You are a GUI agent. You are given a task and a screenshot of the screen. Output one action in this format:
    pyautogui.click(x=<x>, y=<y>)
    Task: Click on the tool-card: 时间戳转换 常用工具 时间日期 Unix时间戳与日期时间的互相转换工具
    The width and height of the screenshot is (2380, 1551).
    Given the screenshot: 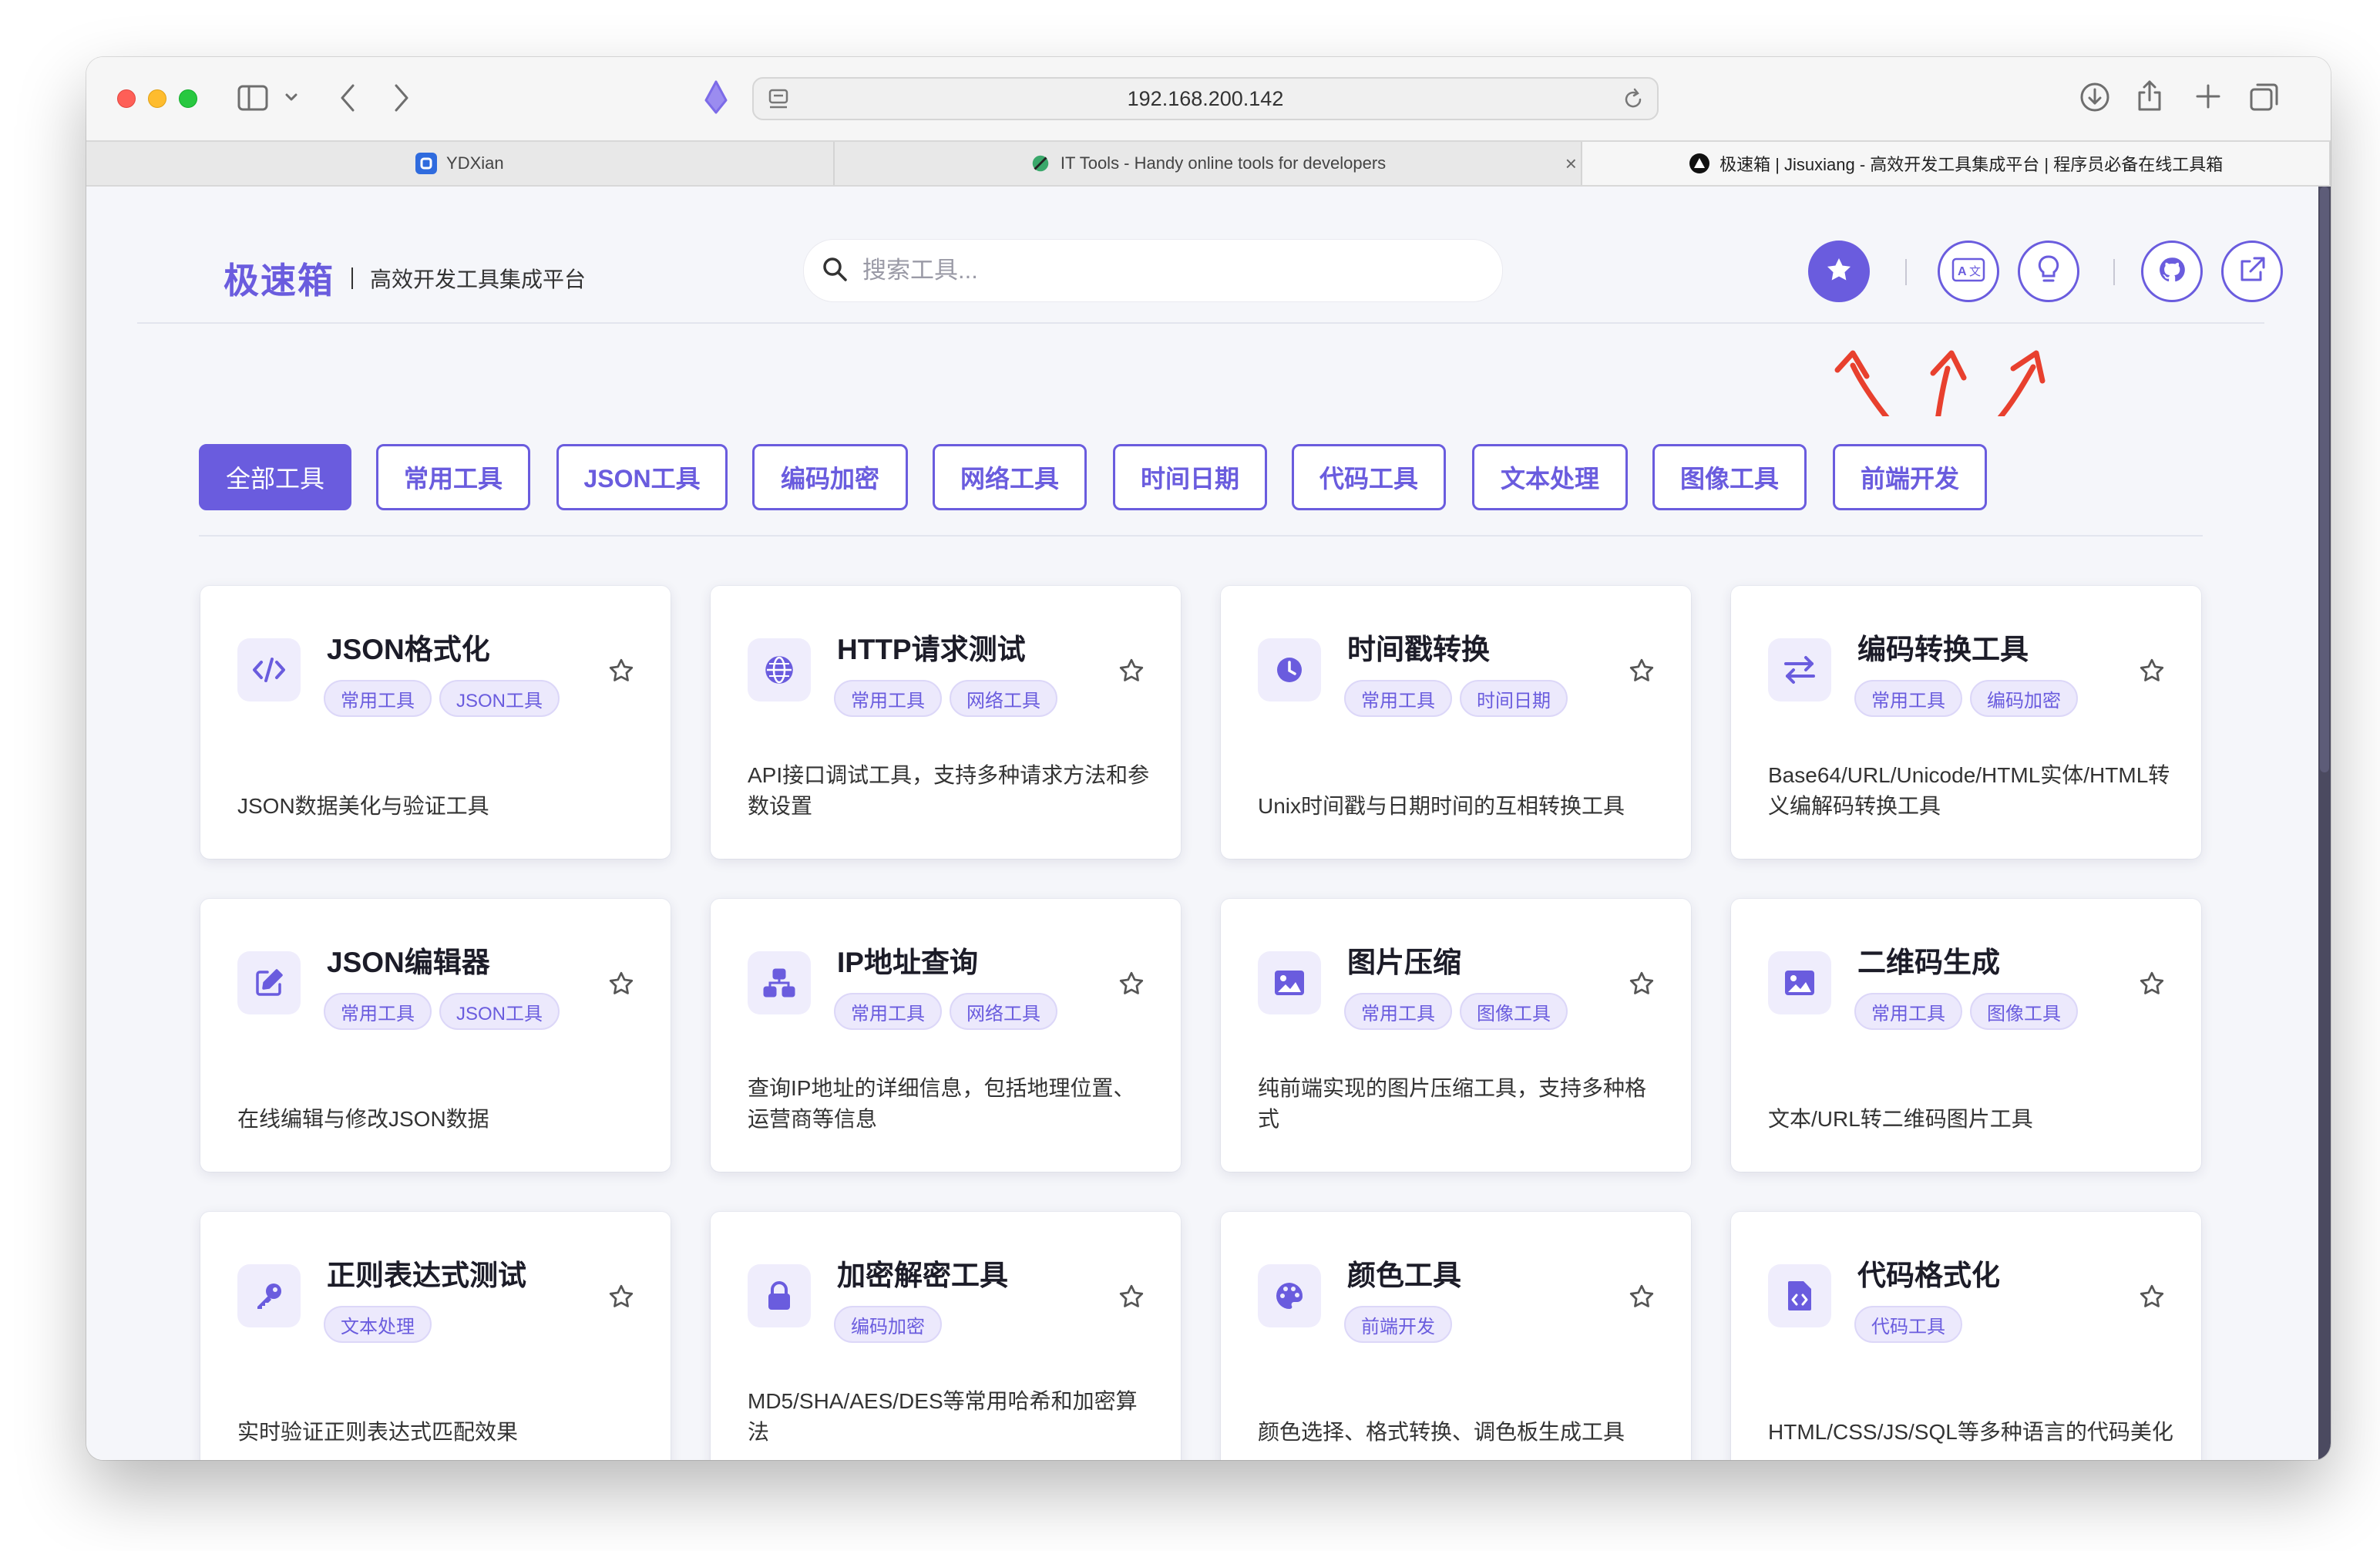 What is the action you would take?
    pyautogui.click(x=1456, y=722)
    